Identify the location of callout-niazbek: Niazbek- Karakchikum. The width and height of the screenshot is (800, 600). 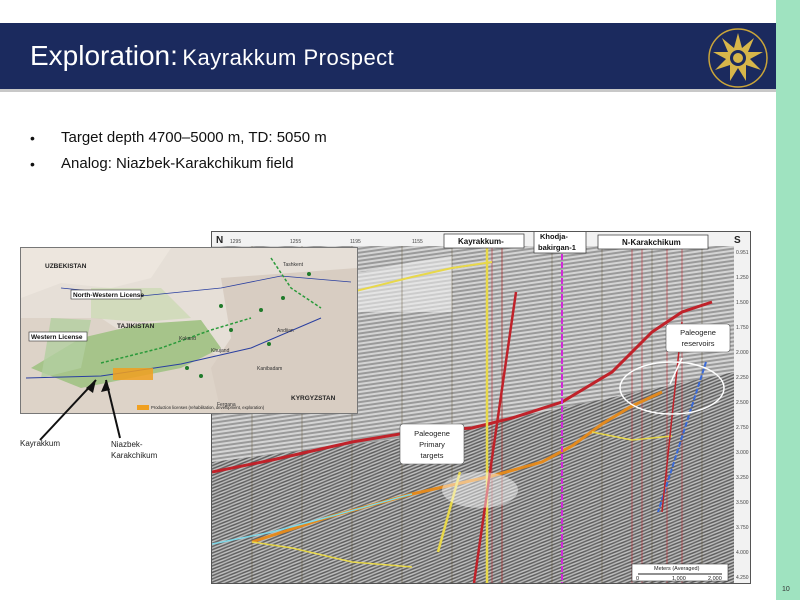
(134, 450).